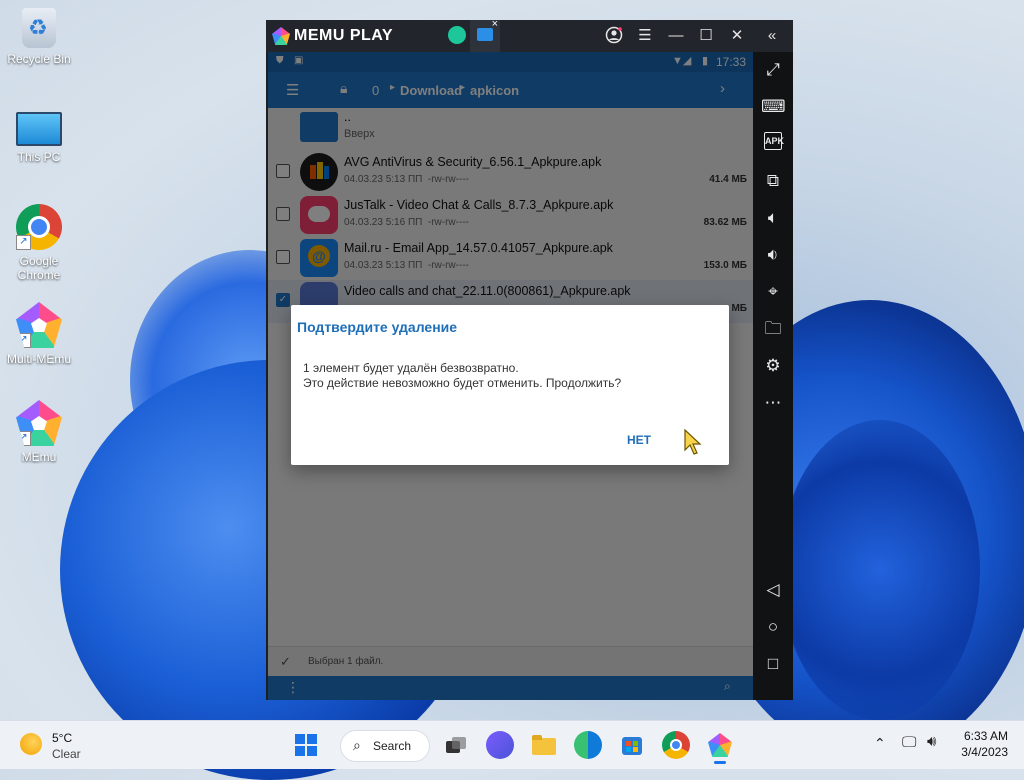 Image resolution: width=1024 pixels, height=780 pixels. What do you see at coordinates (39, 59) in the screenshot?
I see `desktop-icon-label: Recycle Bin` at bounding box center [39, 59].